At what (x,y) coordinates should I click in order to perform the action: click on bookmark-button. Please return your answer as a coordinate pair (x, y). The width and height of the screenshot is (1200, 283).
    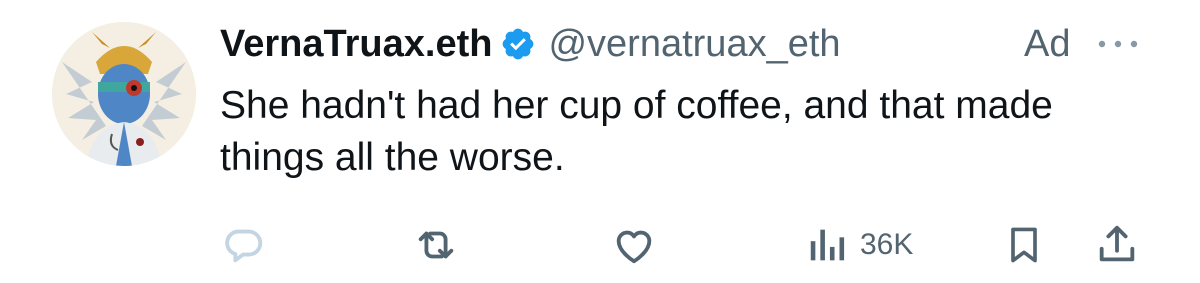
    Looking at the image, I should click on (1024, 245).